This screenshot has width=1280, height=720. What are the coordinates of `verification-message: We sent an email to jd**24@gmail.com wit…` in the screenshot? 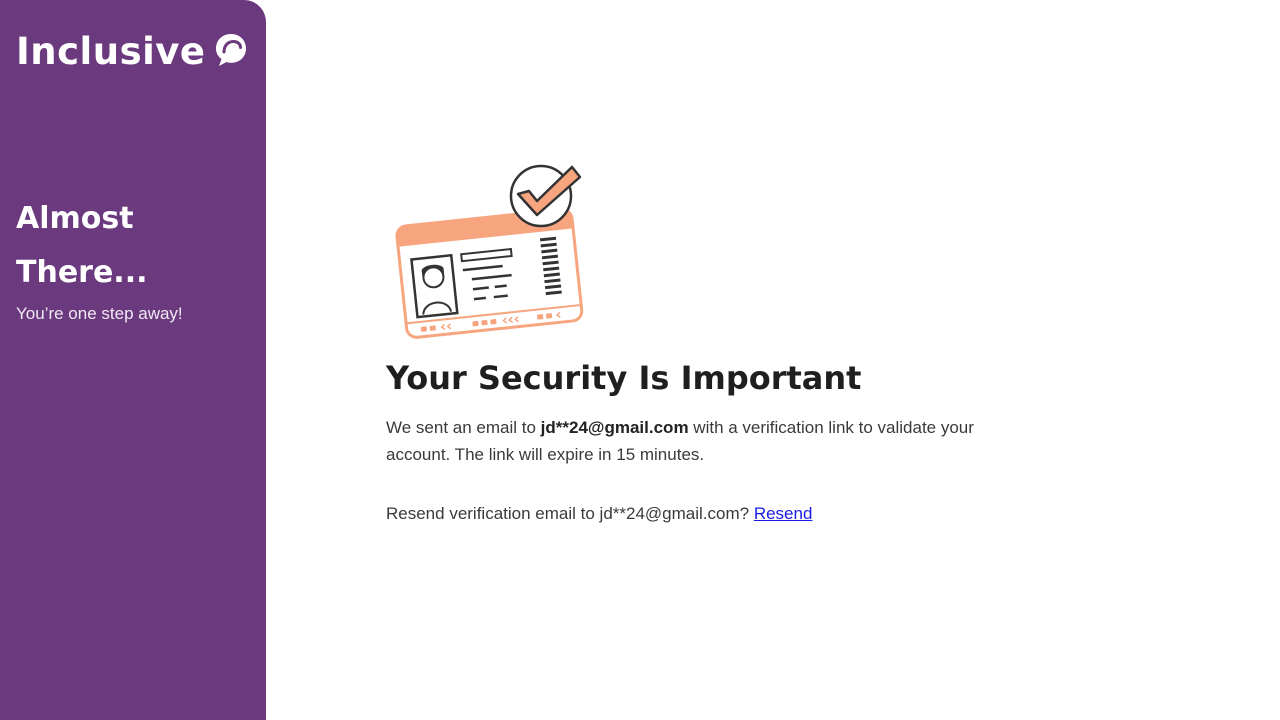 It's located at (686, 441).